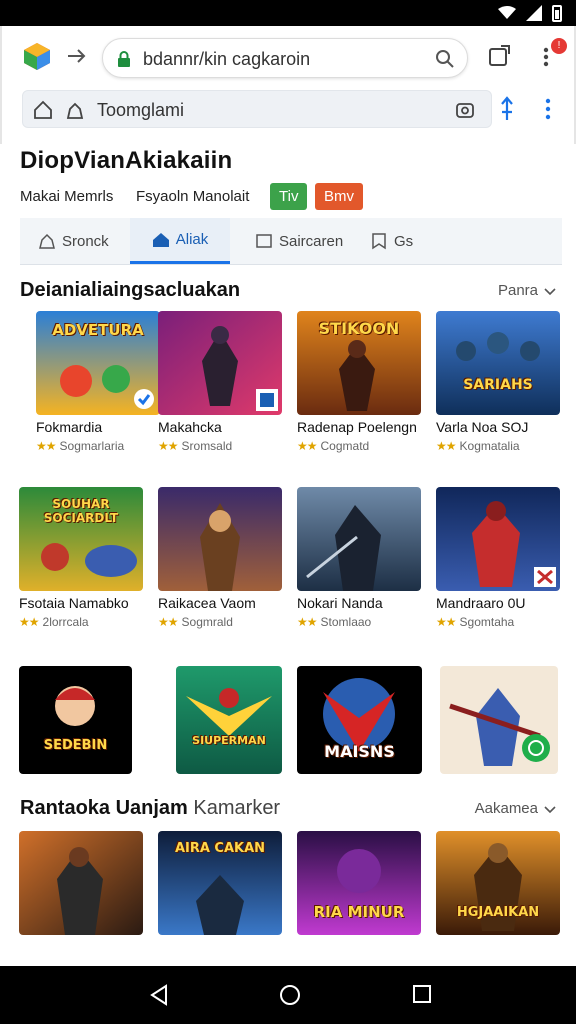 The width and height of the screenshot is (576, 1024). What do you see at coordinates (192, 196) in the screenshot?
I see `meta-right: Fsyaoln Manolait` at bounding box center [192, 196].